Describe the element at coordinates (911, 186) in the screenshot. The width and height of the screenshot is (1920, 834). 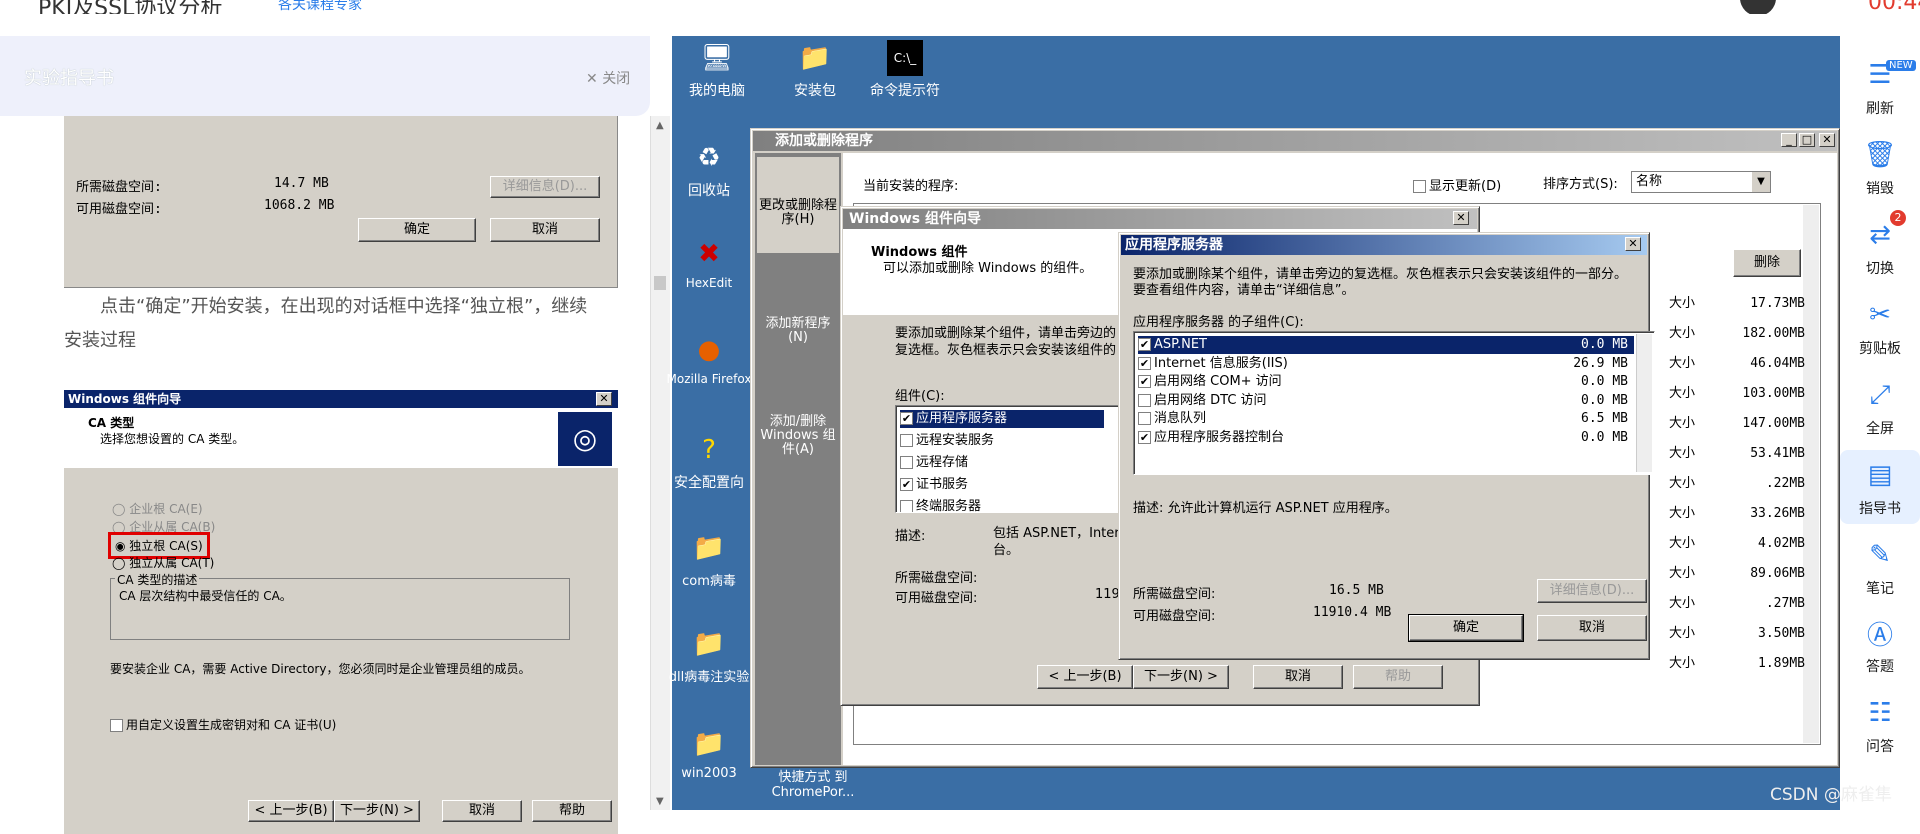
I see `current-programs-label: 当前安装的程序:` at that location.